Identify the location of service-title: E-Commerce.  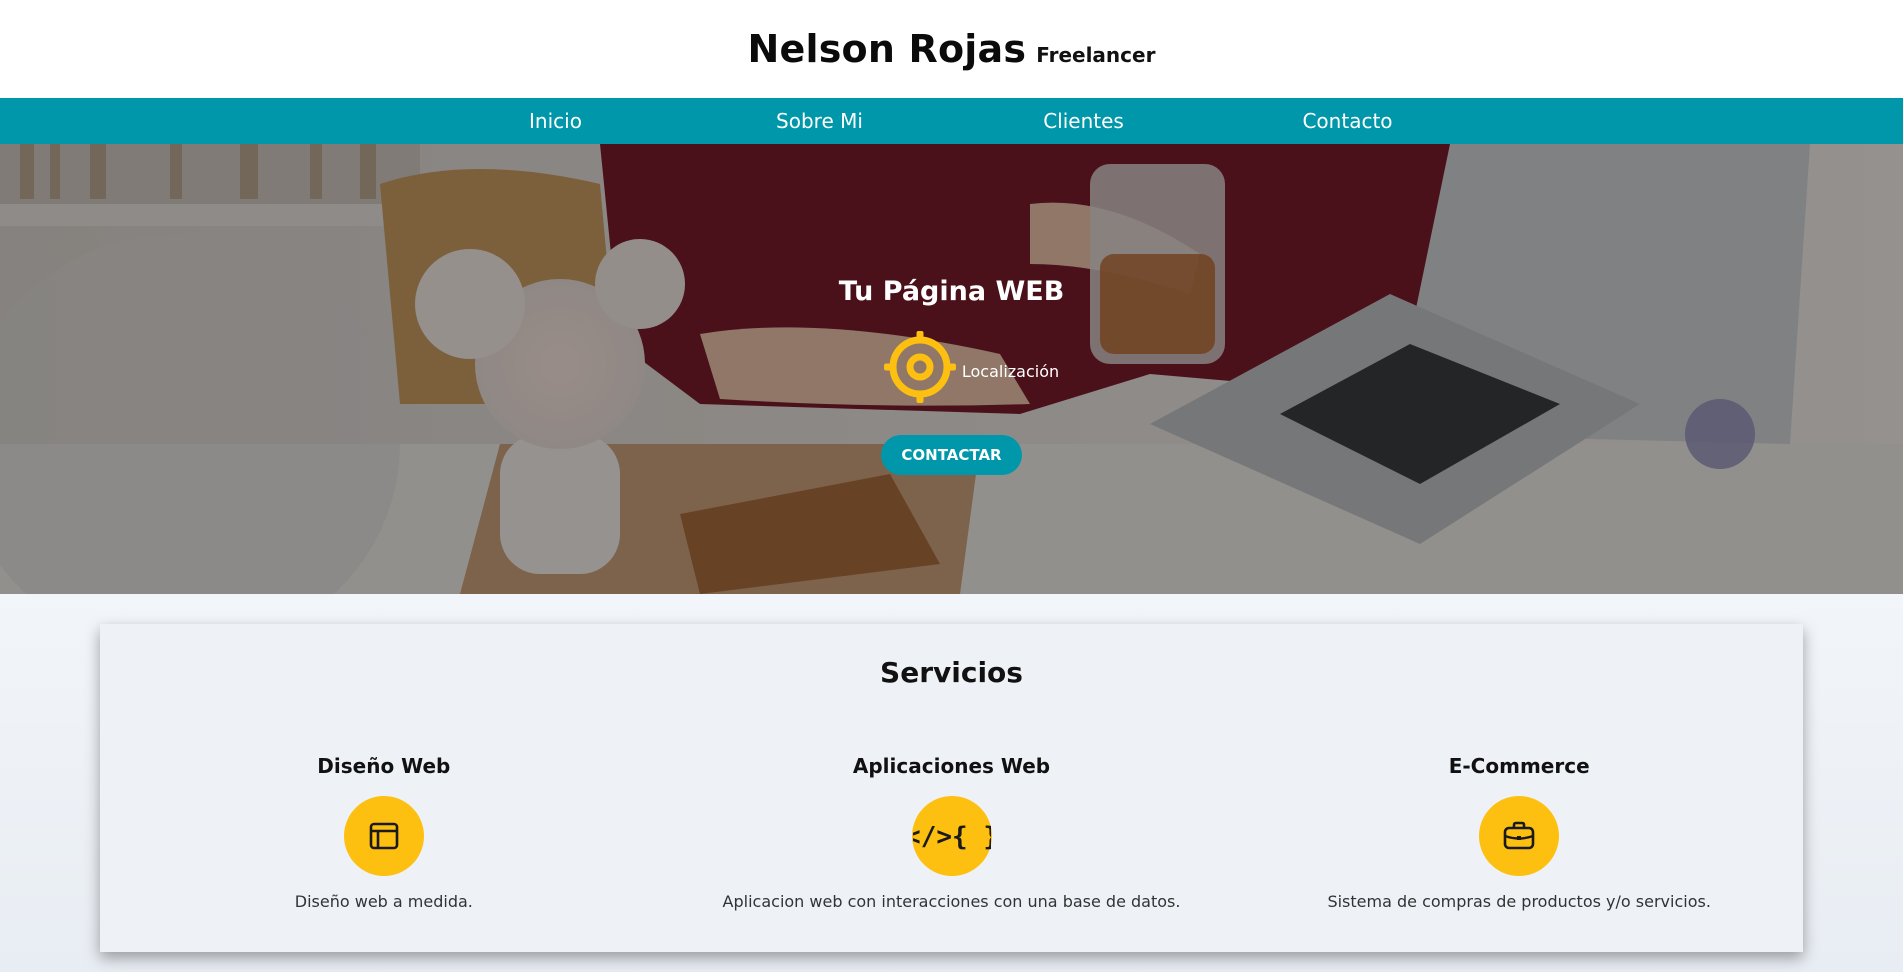
(1519, 766).